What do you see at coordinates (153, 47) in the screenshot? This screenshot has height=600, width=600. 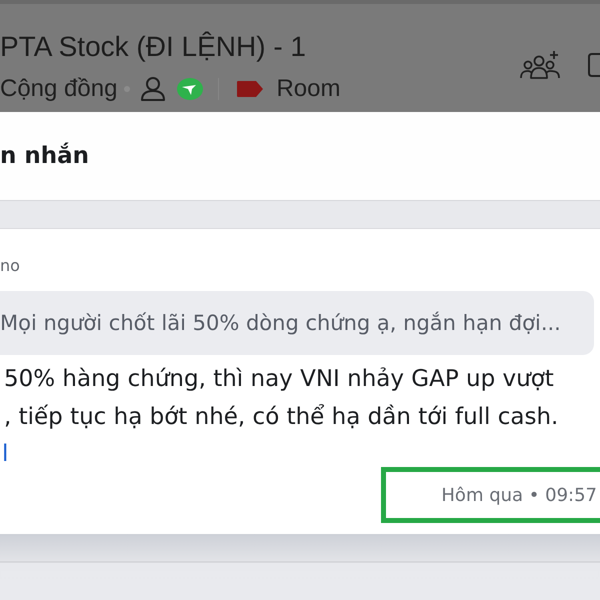 I see `group-title: PTA Stock (ĐI LỆNH) - 1` at bounding box center [153, 47].